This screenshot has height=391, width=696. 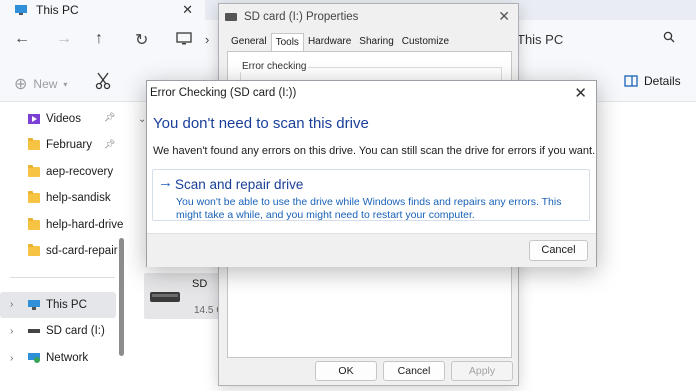 What do you see at coordinates (69, 145) in the screenshot?
I see `sidebar-item-label: February` at bounding box center [69, 145].